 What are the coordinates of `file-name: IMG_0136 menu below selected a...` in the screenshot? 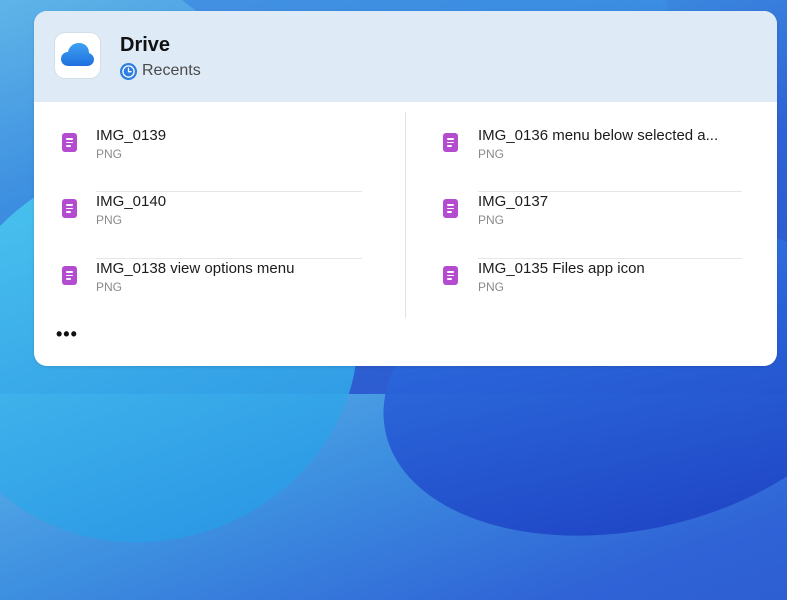 It's located at (598, 135).